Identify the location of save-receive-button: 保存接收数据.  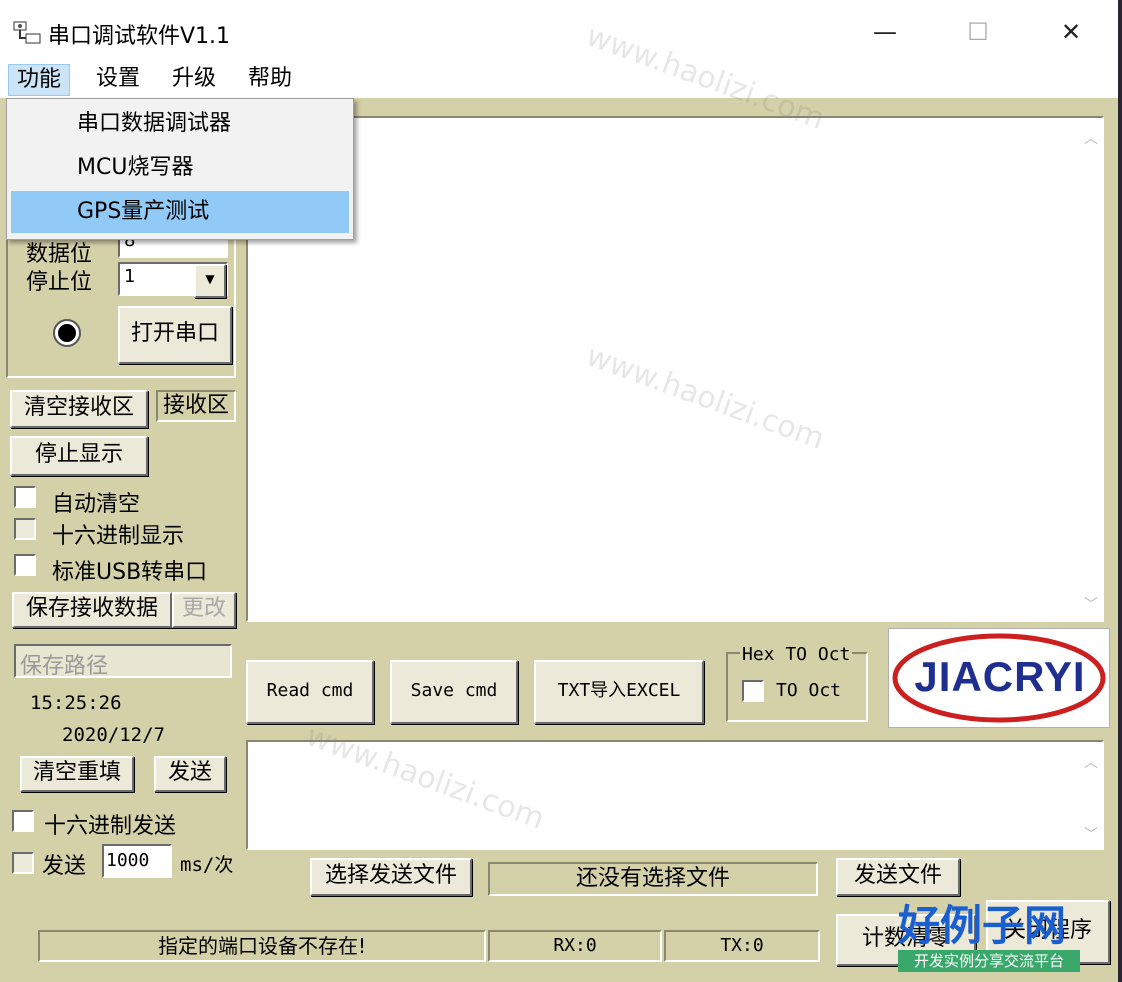
(92, 610).